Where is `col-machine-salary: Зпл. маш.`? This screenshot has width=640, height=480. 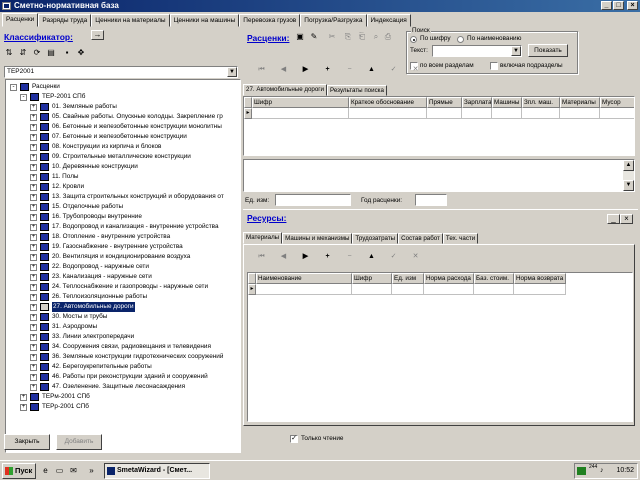
col-machine-salary: Зпл. маш. is located at coordinates (541, 102).